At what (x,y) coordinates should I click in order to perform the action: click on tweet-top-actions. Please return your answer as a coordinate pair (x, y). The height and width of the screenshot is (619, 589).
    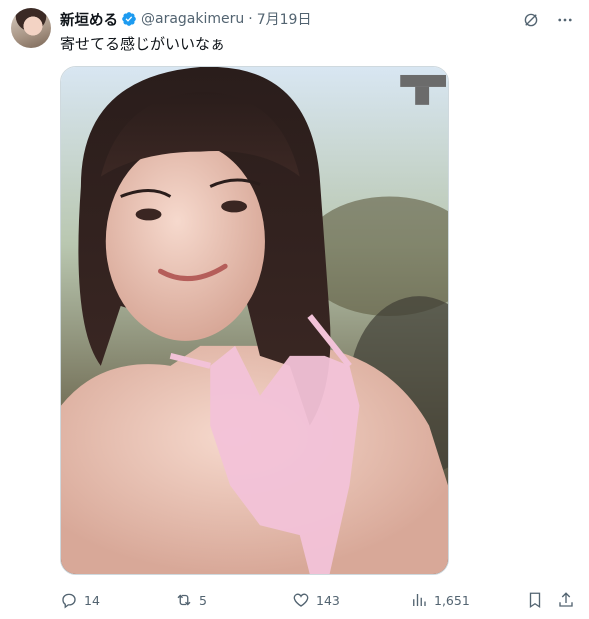
    Looking at the image, I should click on (548, 20).